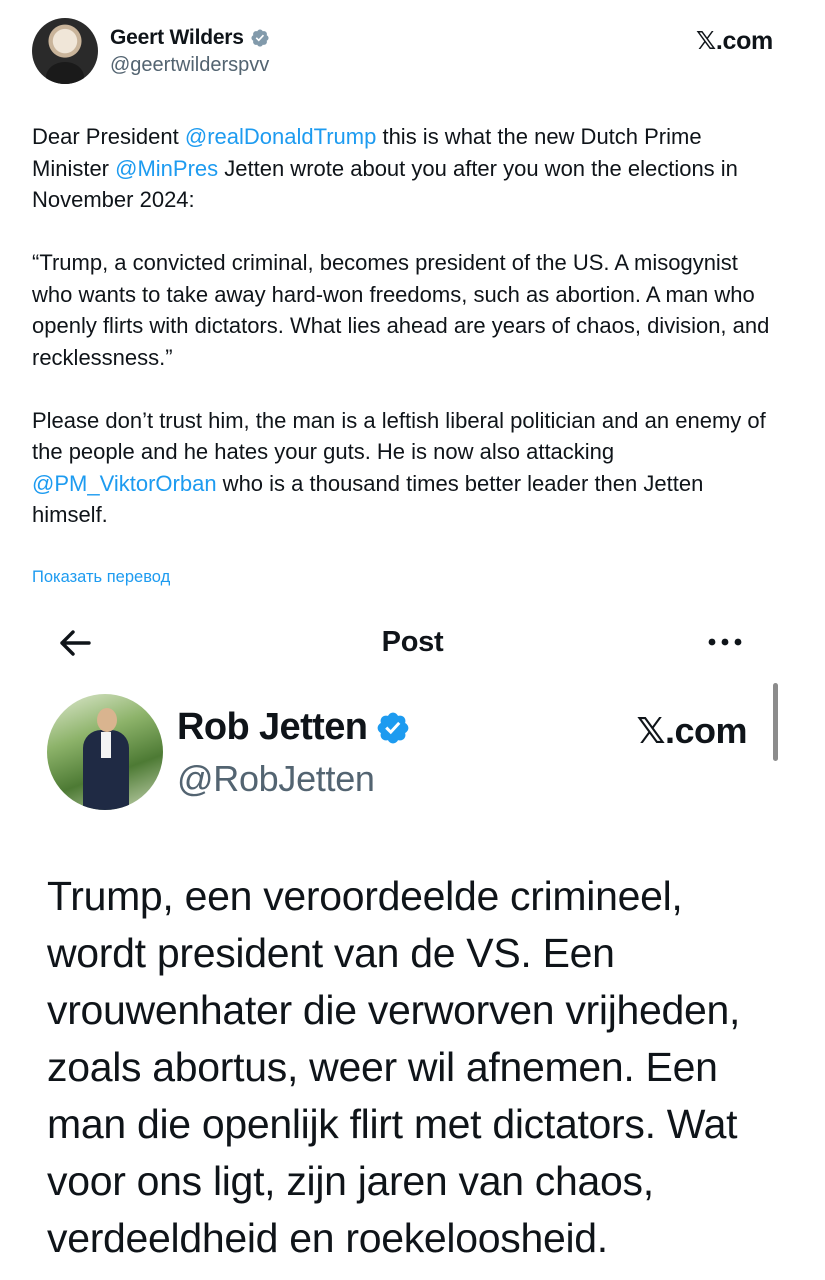  I want to click on mention-link: @MinPres, so click(166, 168).